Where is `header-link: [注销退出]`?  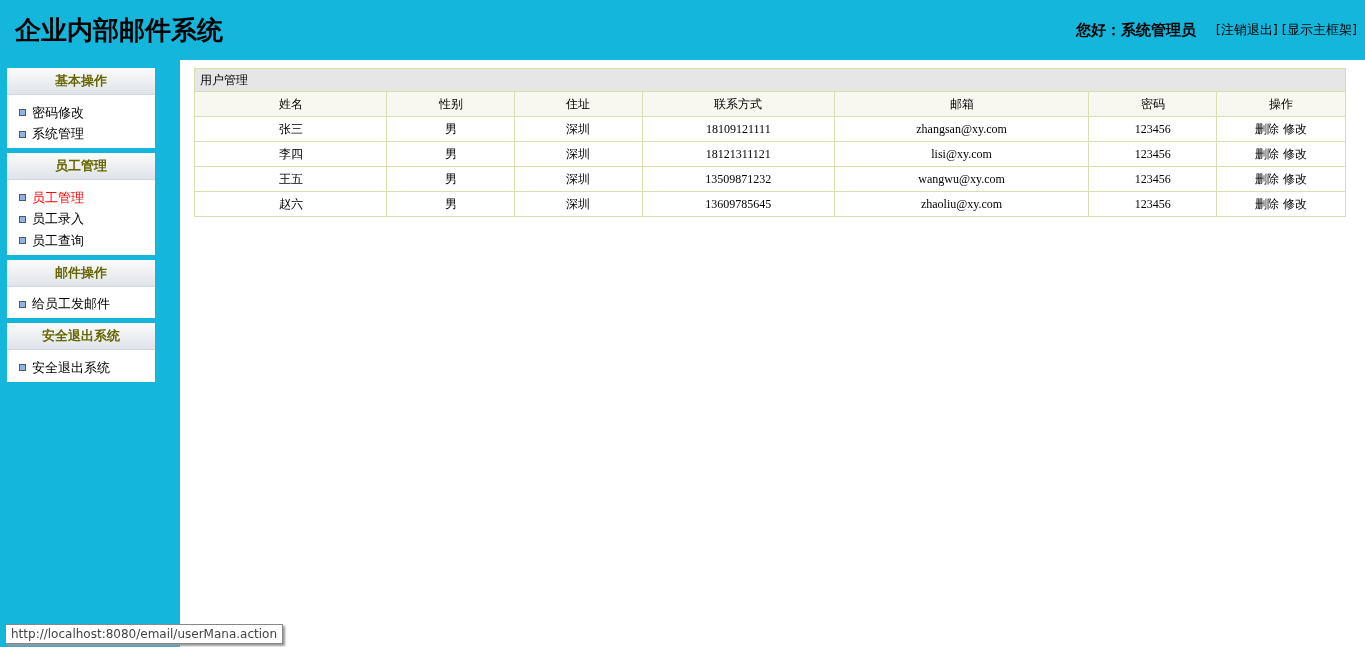
header-link: [注销退出] is located at coordinates (1246, 30).